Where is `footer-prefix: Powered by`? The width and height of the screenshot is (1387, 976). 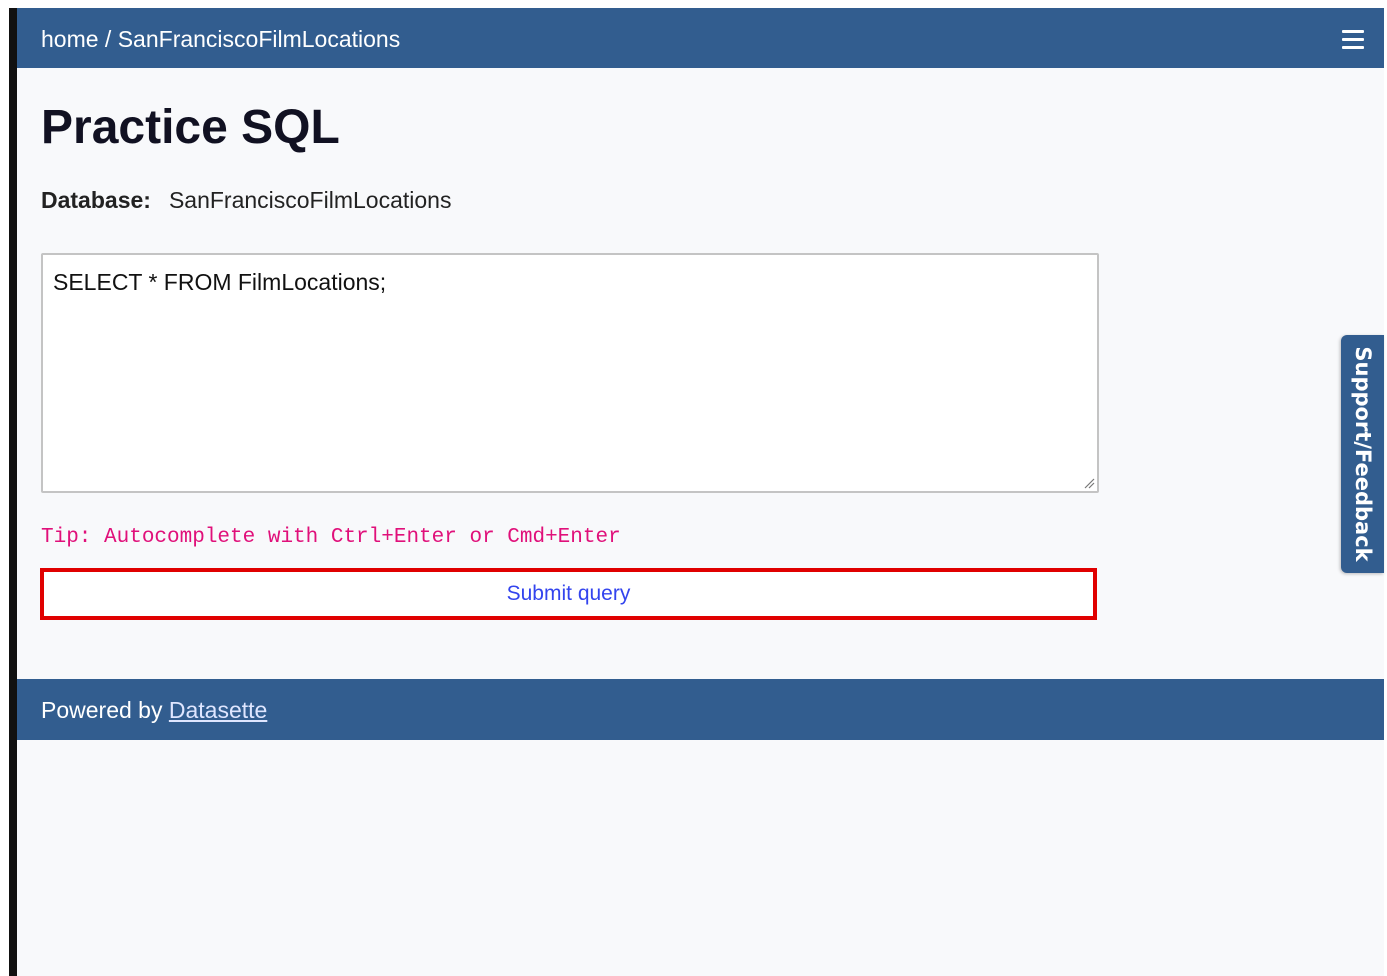 footer-prefix: Powered by is located at coordinates (105, 710).